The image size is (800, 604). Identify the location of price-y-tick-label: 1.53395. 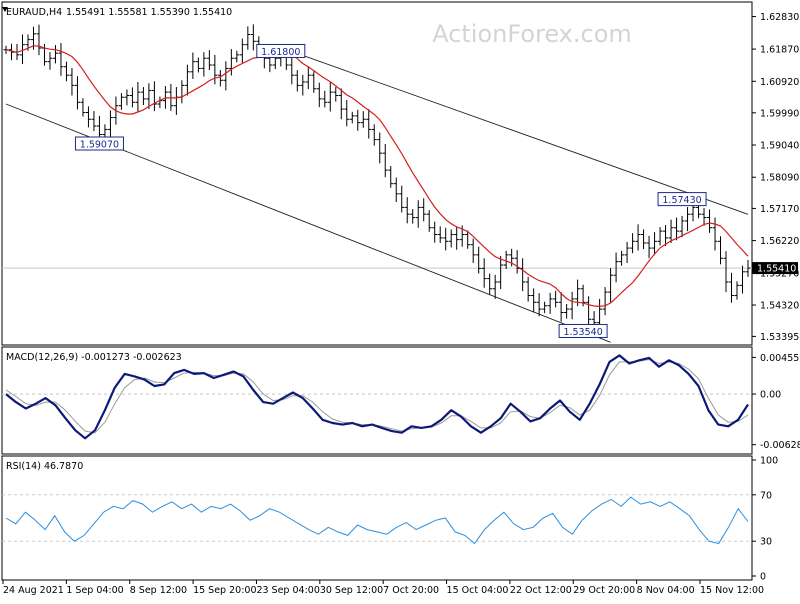
(779, 337).